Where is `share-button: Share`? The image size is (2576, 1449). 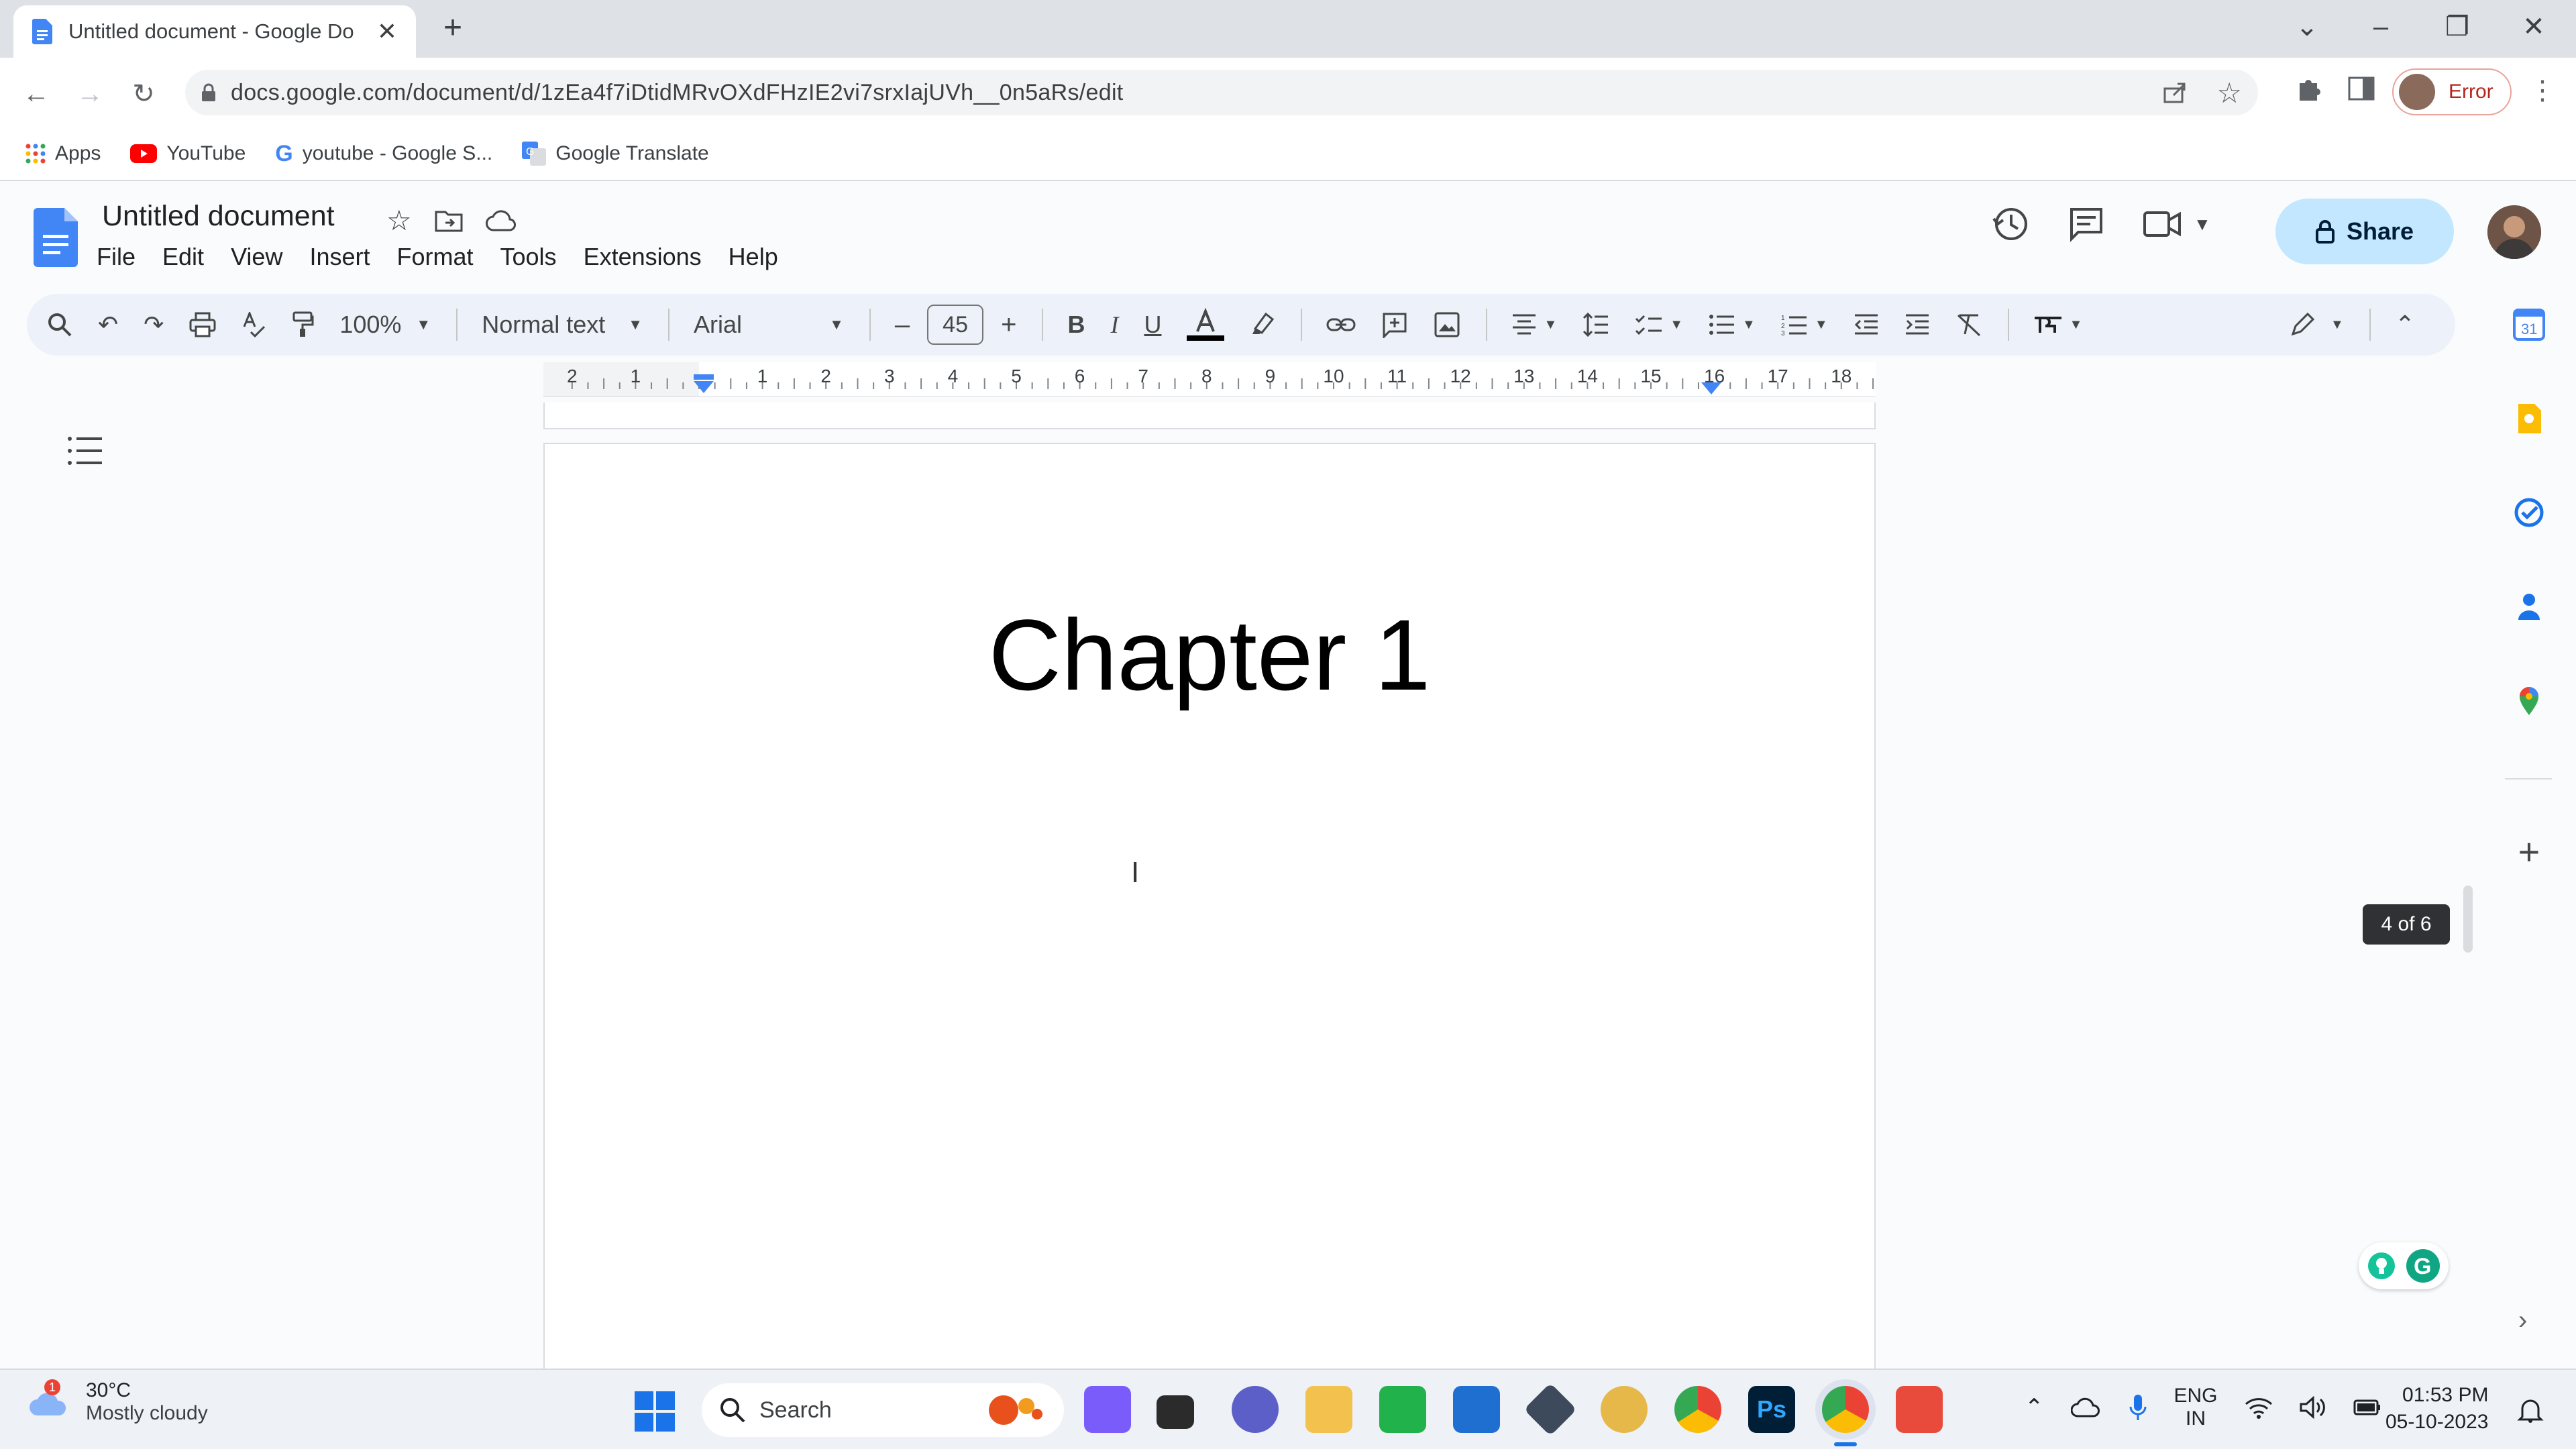 share-button: Share is located at coordinates (2364, 231).